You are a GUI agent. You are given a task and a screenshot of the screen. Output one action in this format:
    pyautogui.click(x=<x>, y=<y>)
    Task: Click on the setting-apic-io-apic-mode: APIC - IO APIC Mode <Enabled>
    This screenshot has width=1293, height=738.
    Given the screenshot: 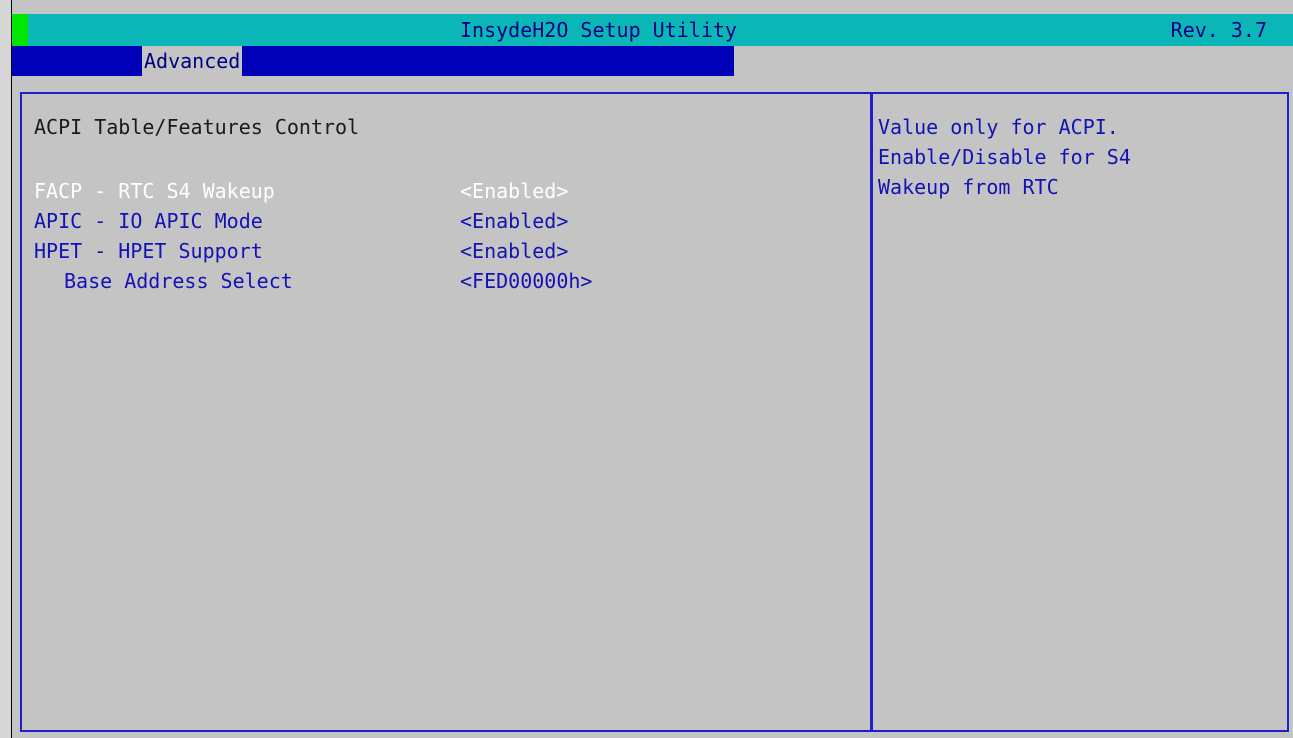 What is the action you would take?
    pyautogui.click(x=434, y=221)
    